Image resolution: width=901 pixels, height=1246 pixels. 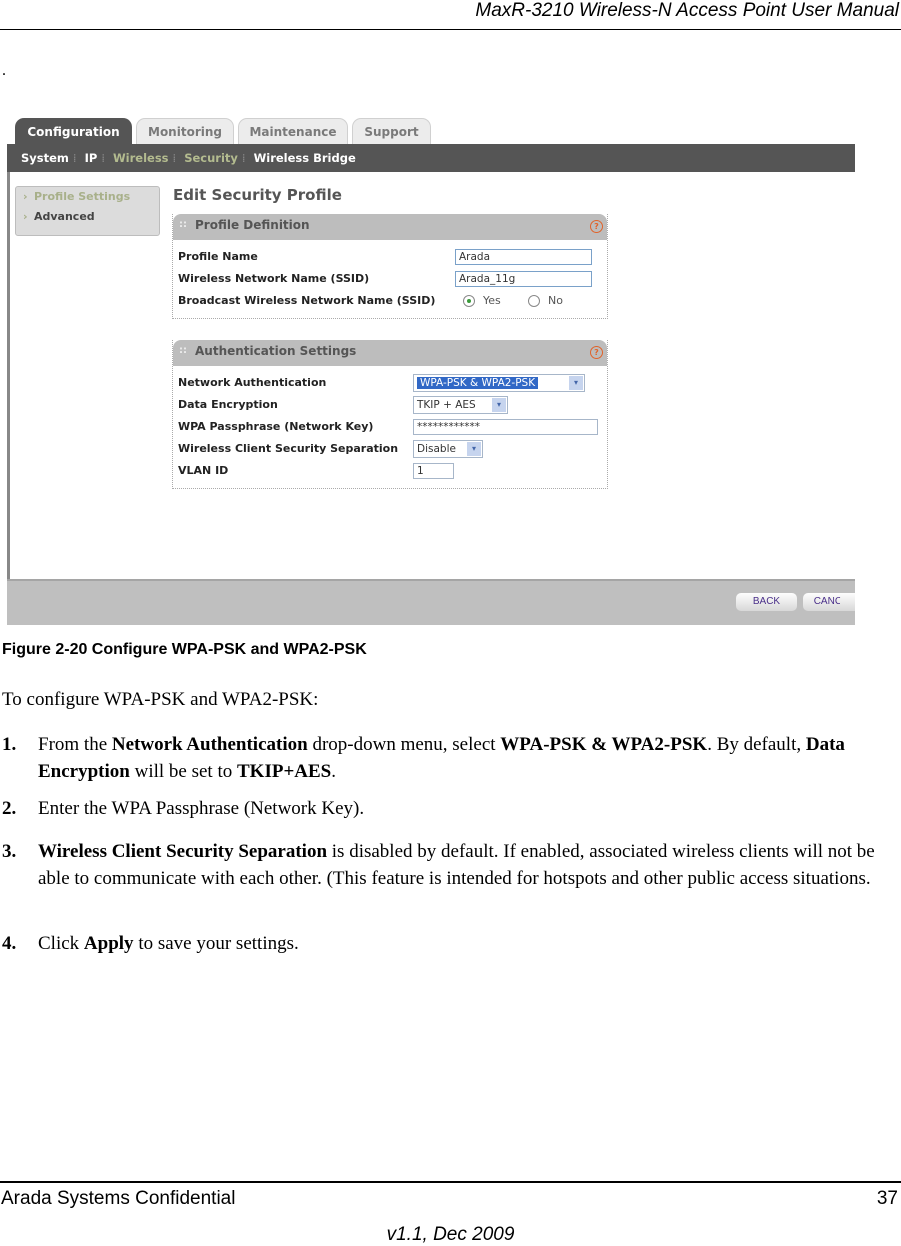 I want to click on page-title: Edit Security Profile, so click(x=257, y=195).